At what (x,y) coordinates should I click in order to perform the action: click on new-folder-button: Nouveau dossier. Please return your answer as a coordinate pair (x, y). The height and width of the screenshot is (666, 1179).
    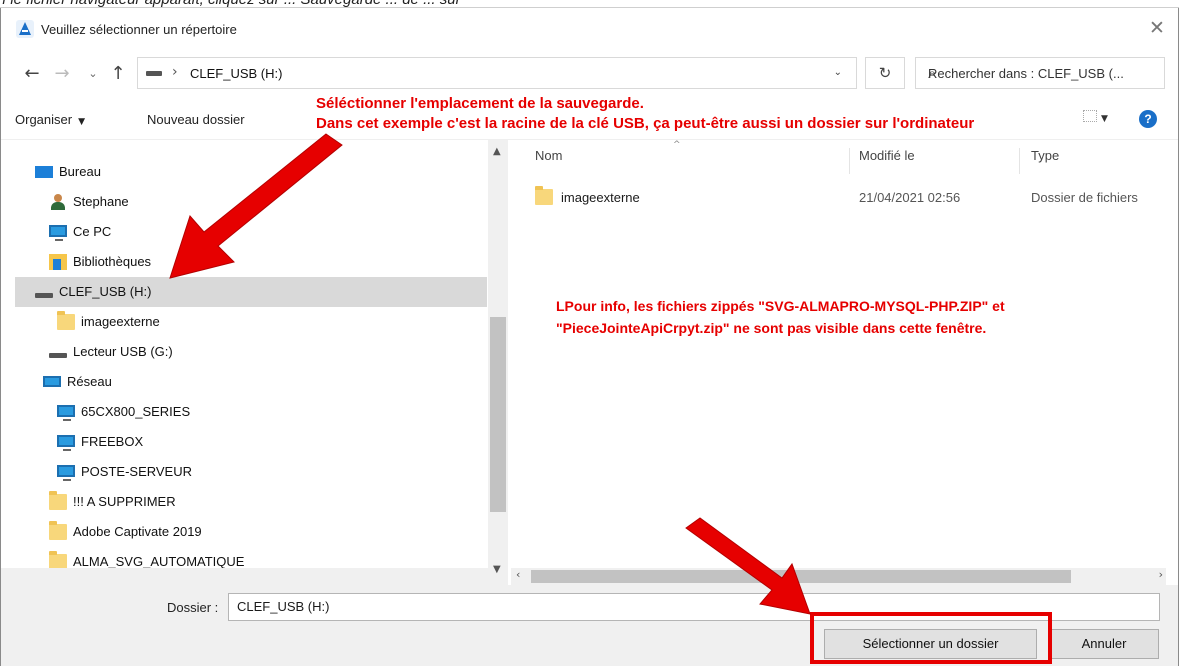
    Looking at the image, I should click on (196, 119).